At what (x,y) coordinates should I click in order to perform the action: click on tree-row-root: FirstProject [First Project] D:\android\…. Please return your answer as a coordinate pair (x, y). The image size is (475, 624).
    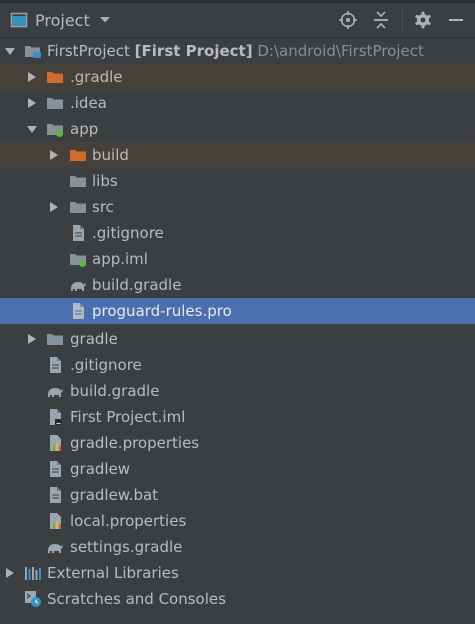
    Looking at the image, I should click on (237, 51).